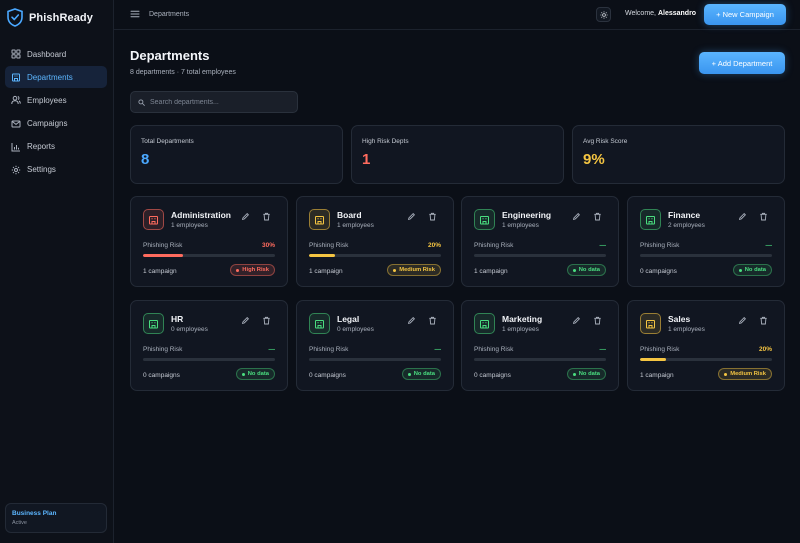 Image resolution: width=800 pixels, height=543 pixels. I want to click on stat-value: 9%, so click(594, 159).